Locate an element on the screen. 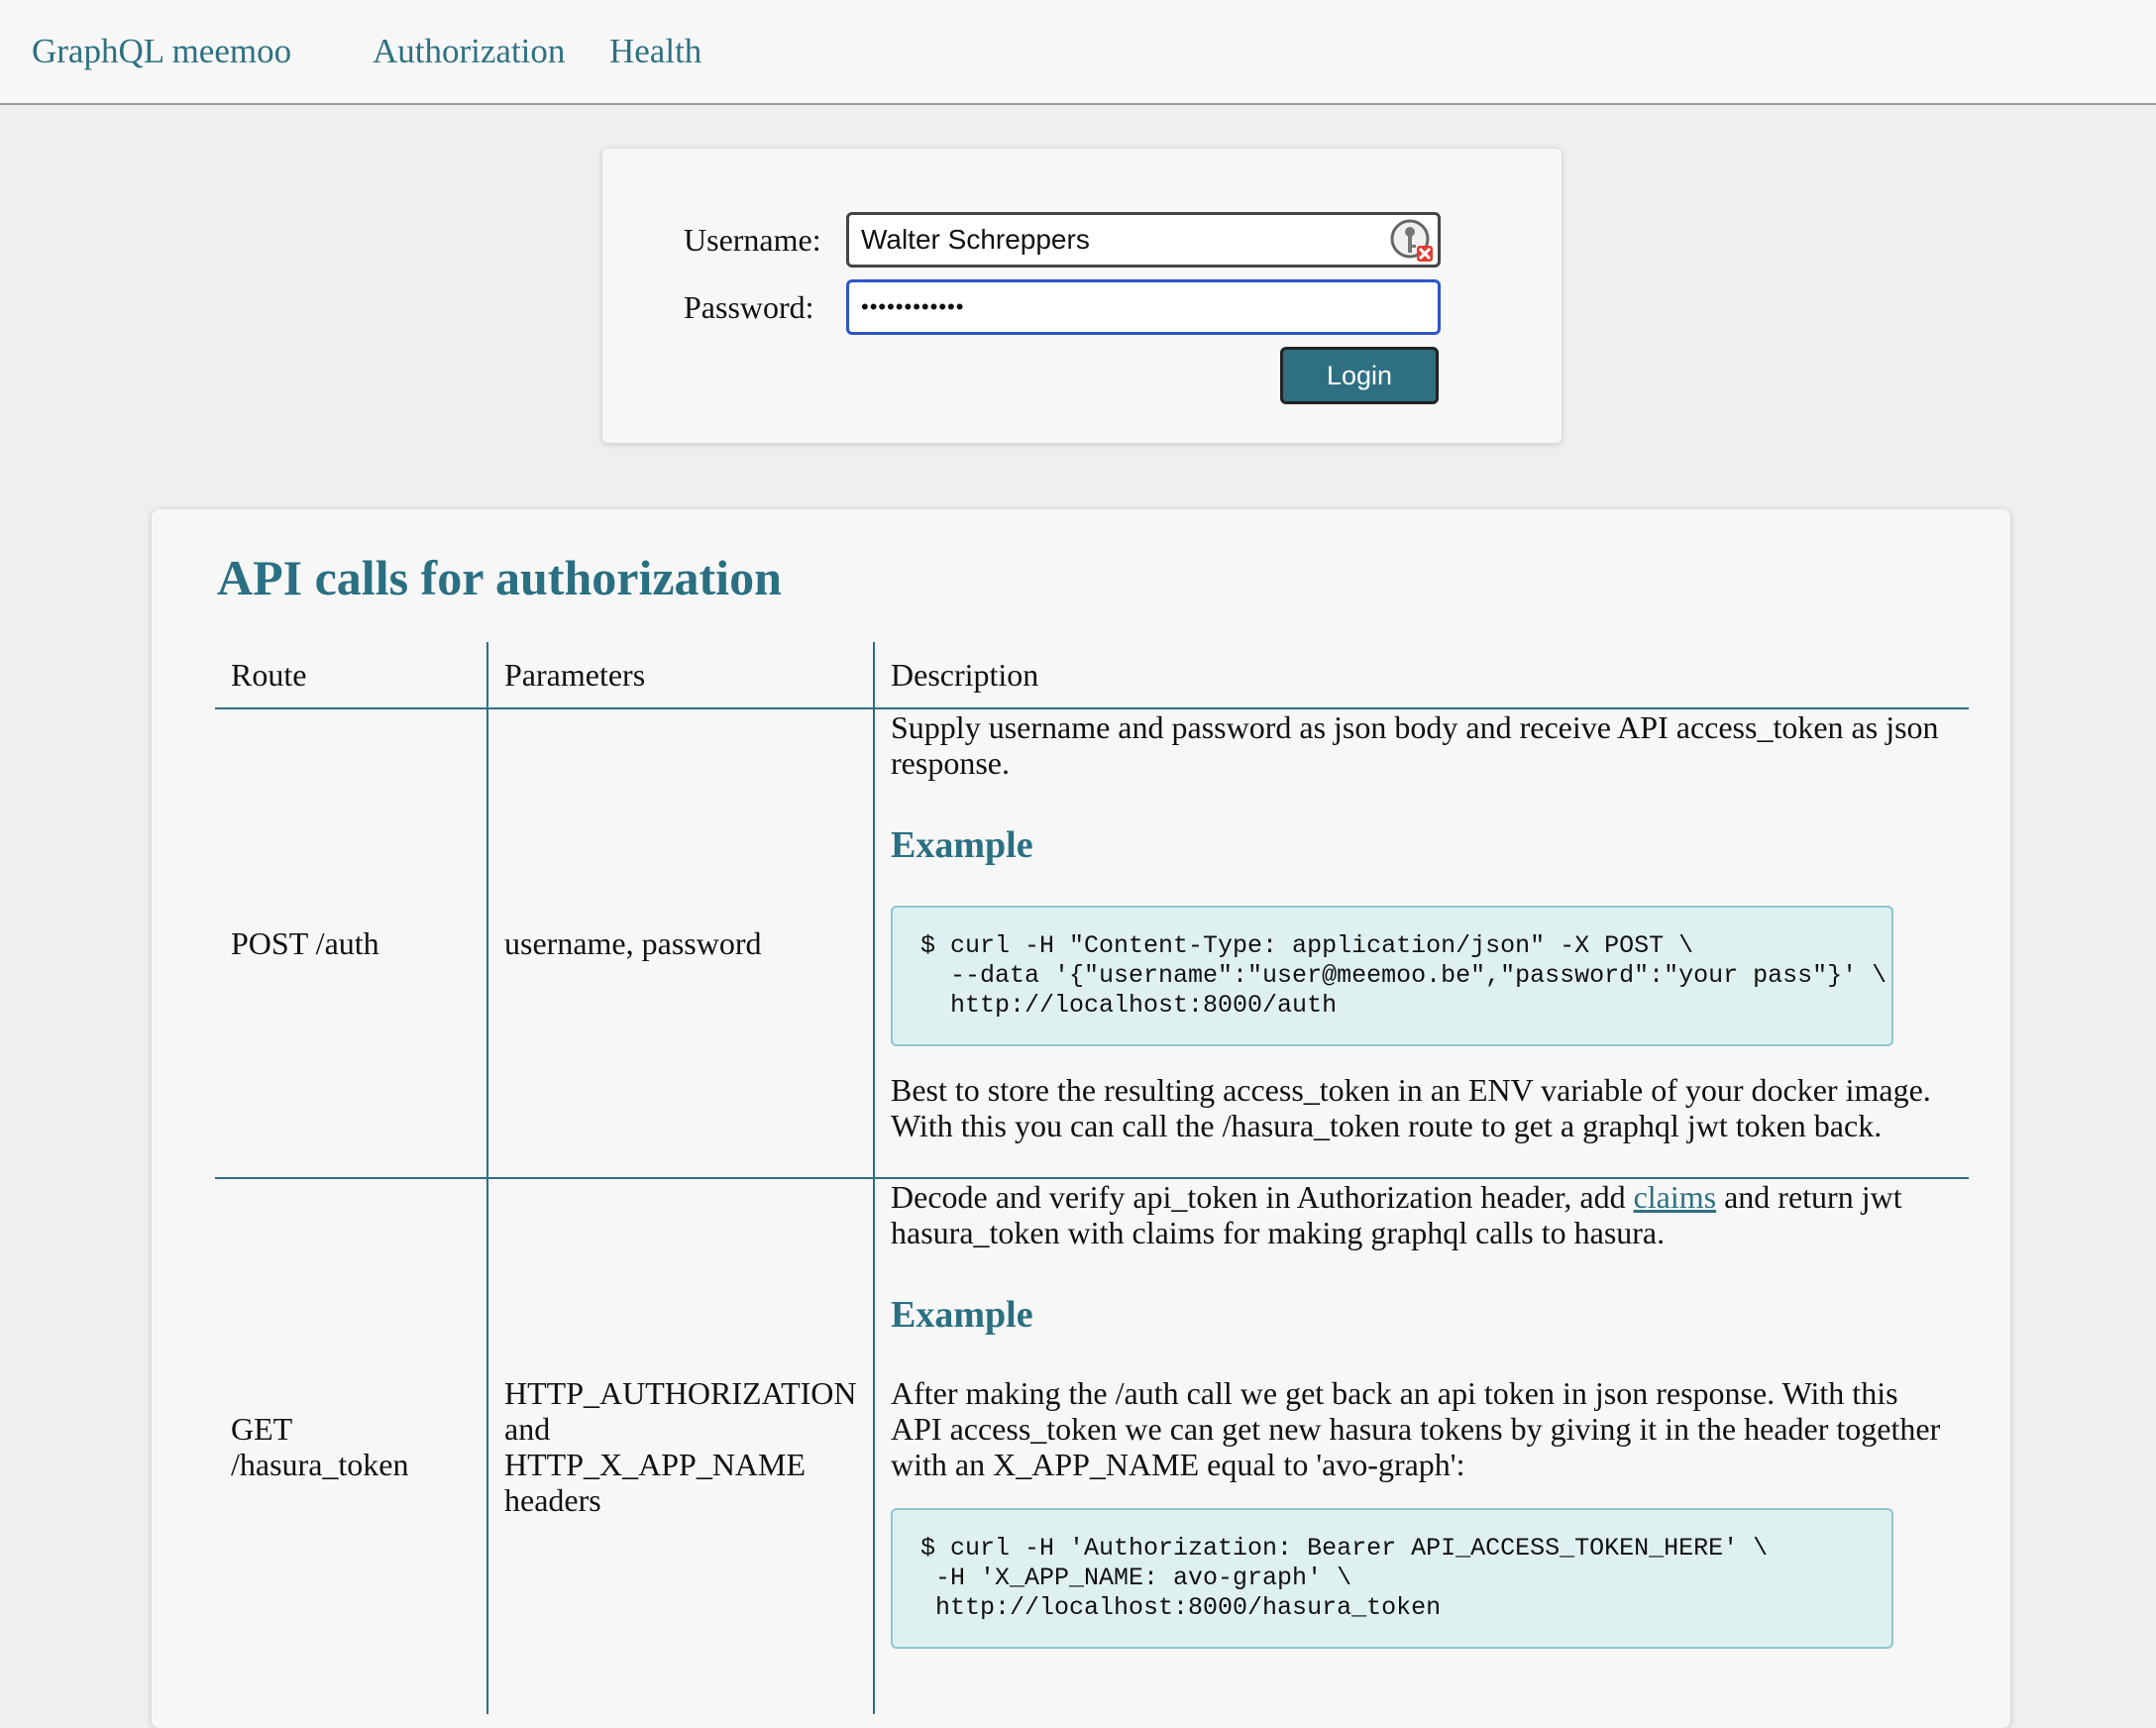  parameter-line: headers is located at coordinates (553, 1500).